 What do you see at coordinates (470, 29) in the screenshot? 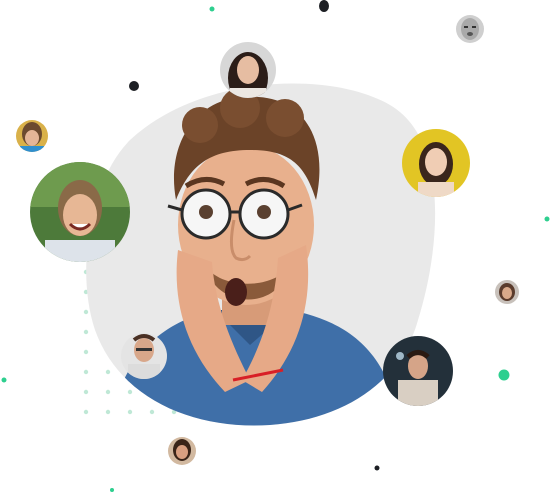
I see `grayscale-face-portrait` at bounding box center [470, 29].